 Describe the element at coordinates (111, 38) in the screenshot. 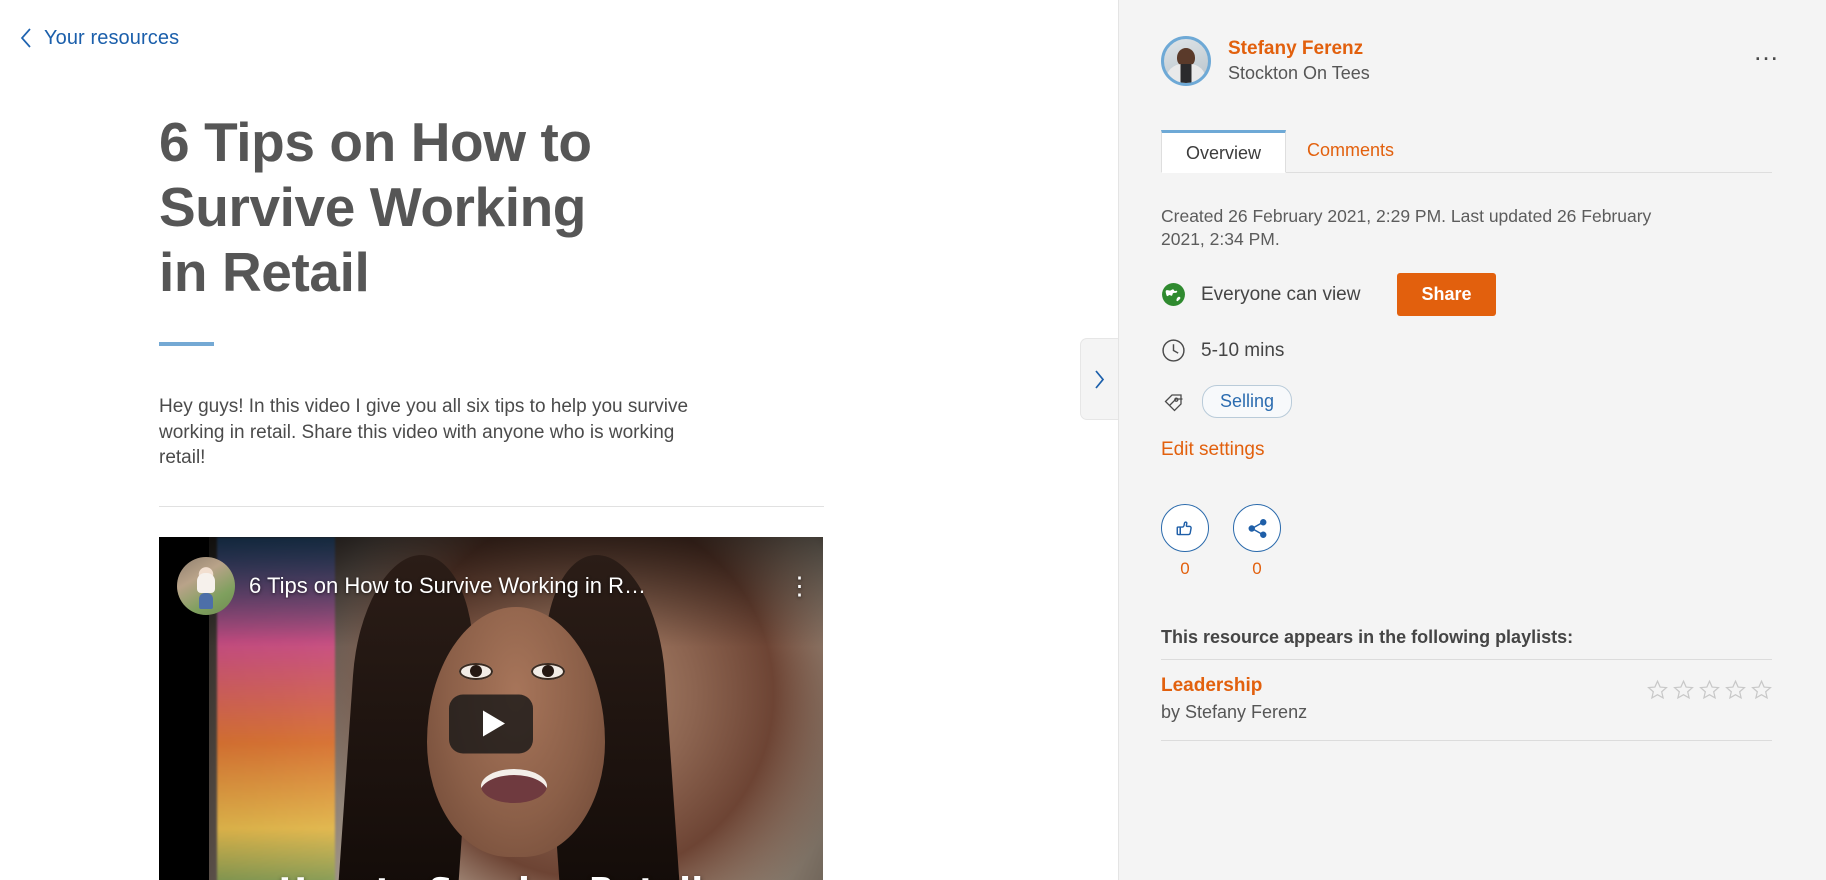

I see `back-to-your-resources-link: Your resources` at that location.